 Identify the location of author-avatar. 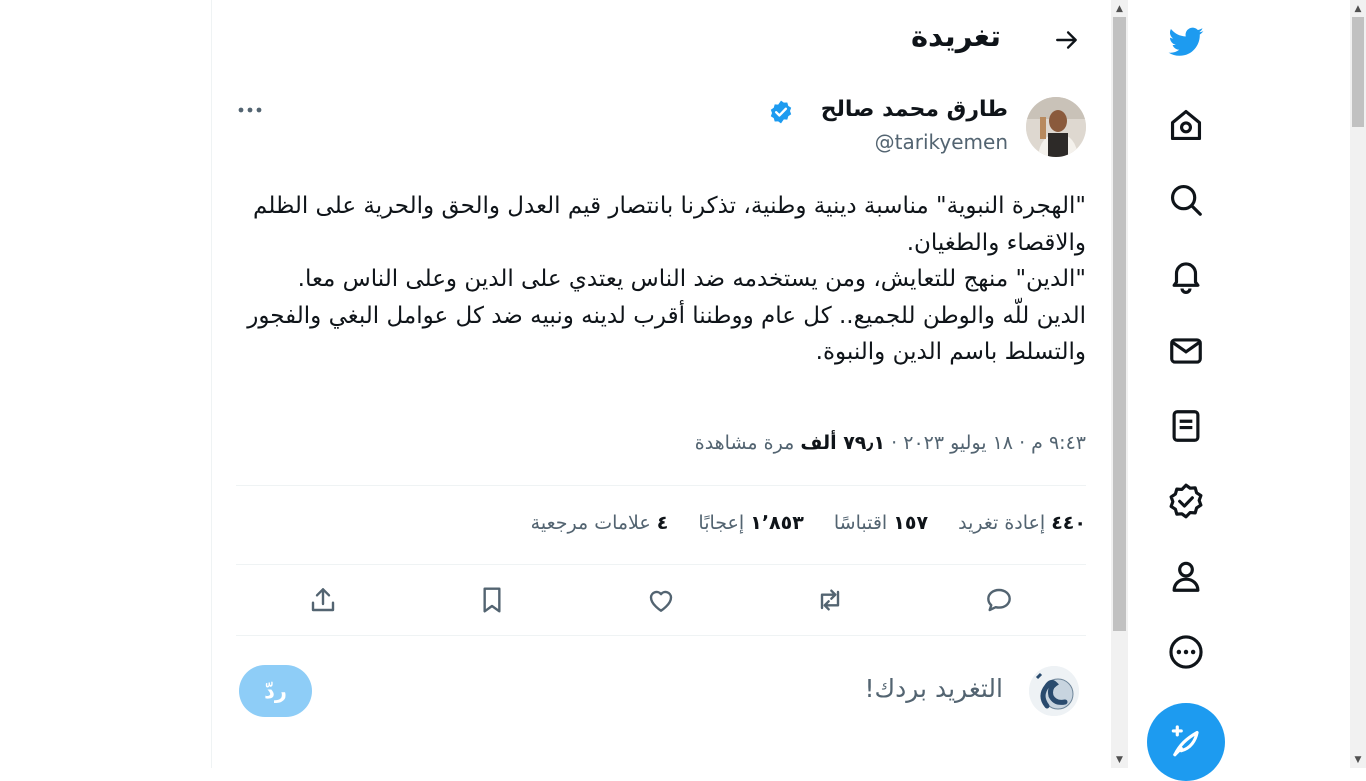
(1056, 127).